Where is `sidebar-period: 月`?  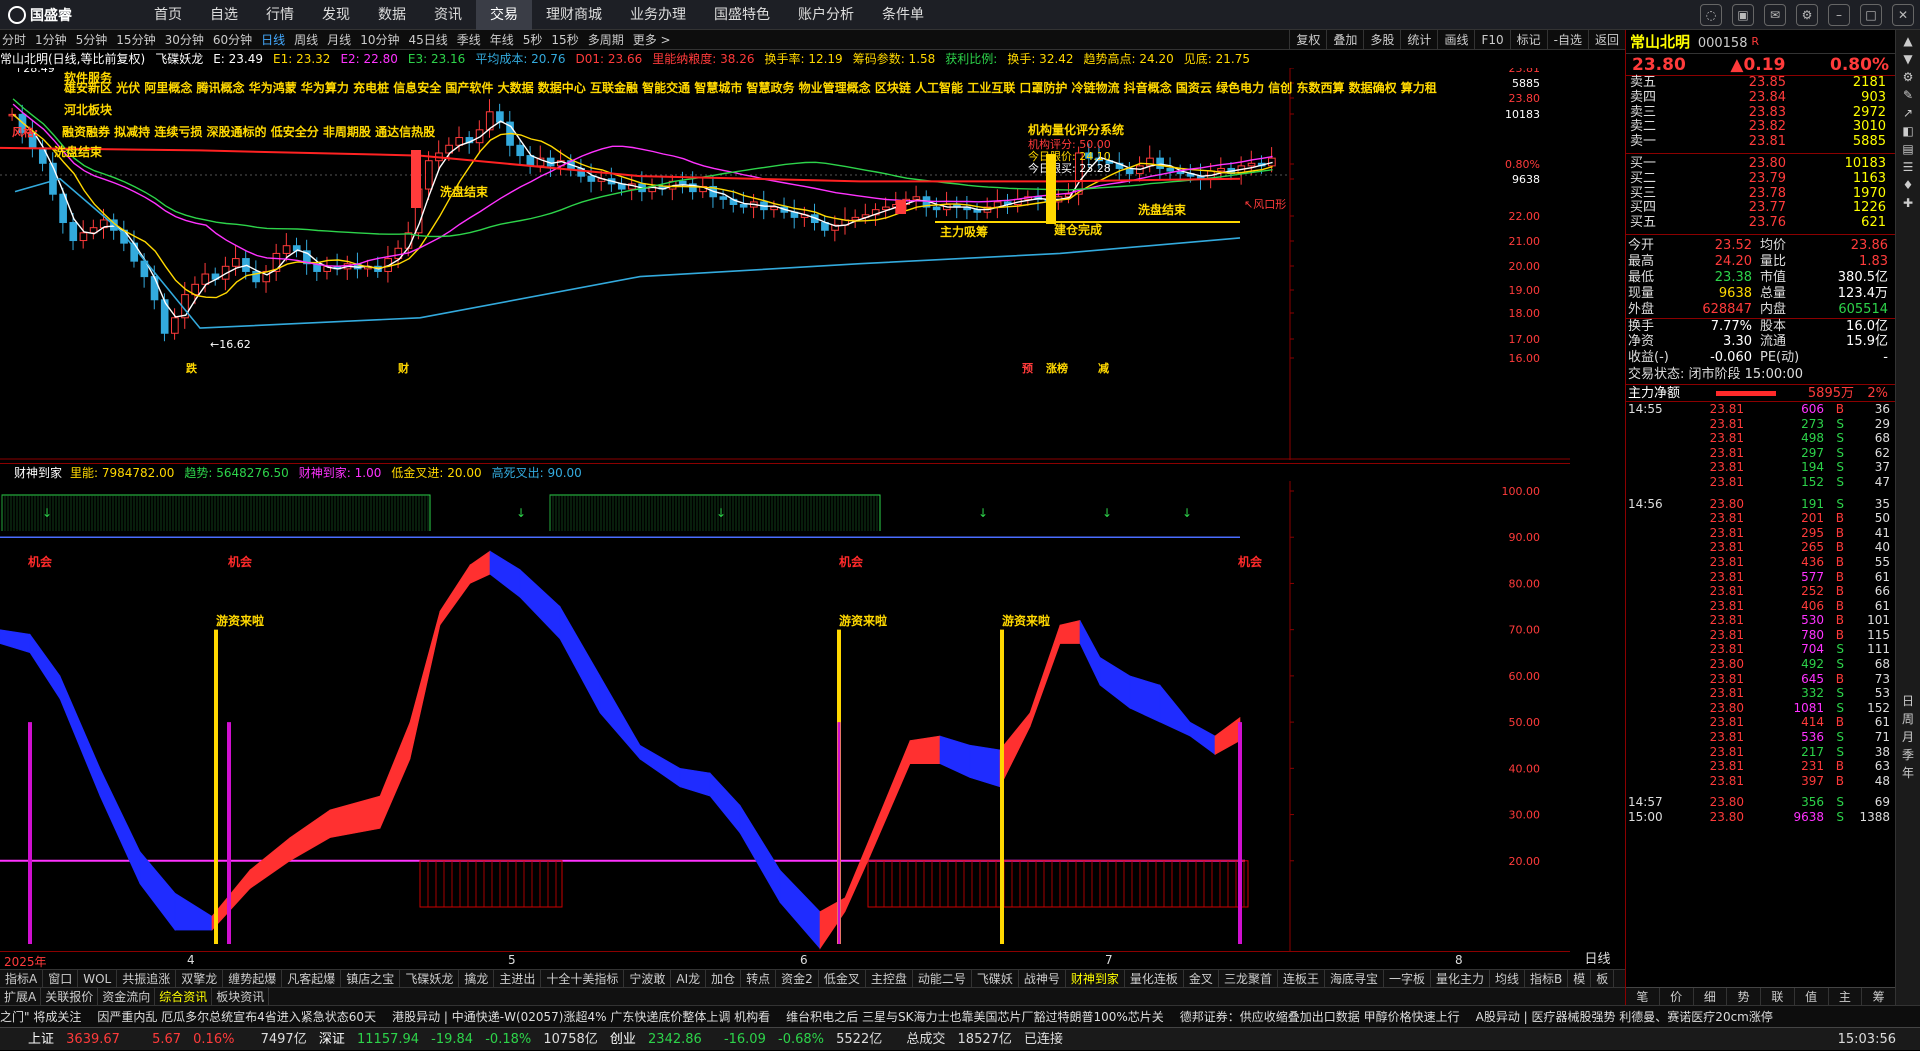
sidebar-period: 月 is located at coordinates (1908, 737).